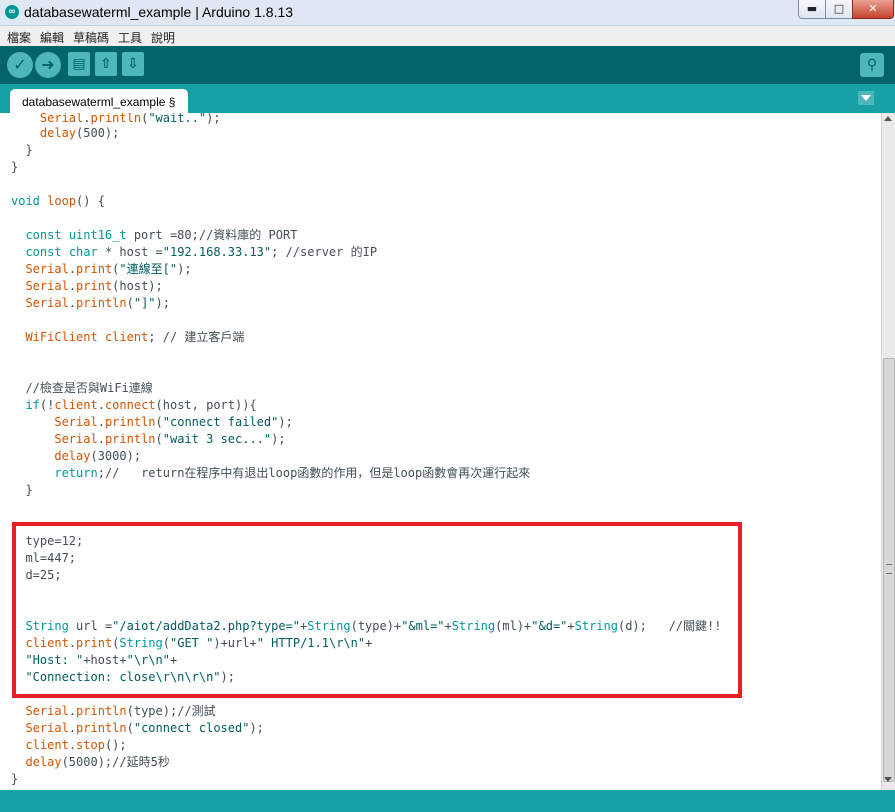 The width and height of the screenshot is (895, 812). I want to click on code-line: Serial.println("connect closed");, so click(137, 728).